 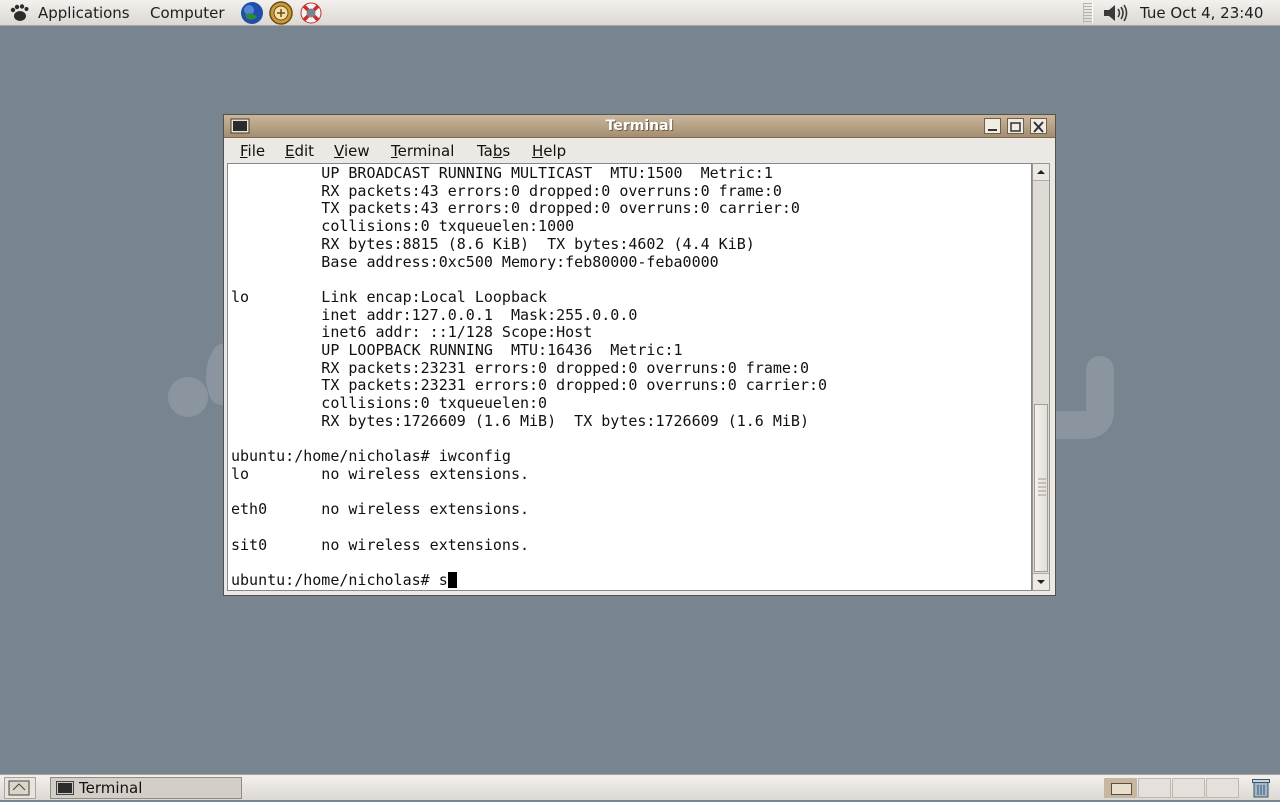 I want to click on menubar: File Edit View Terminal Tabs Help, so click(x=639, y=151).